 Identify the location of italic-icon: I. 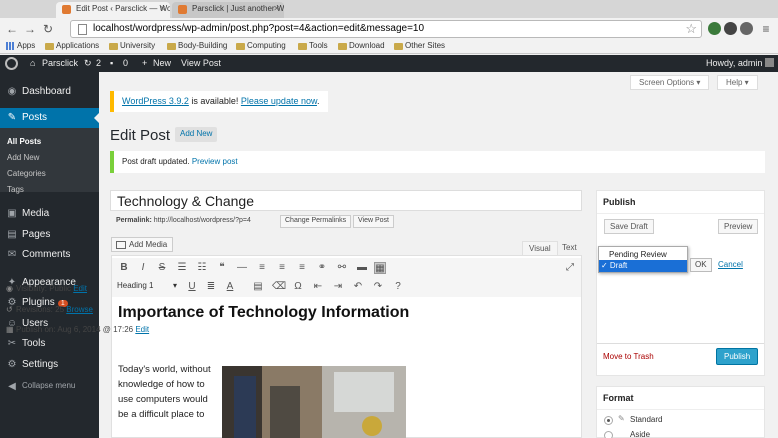
(143, 268).